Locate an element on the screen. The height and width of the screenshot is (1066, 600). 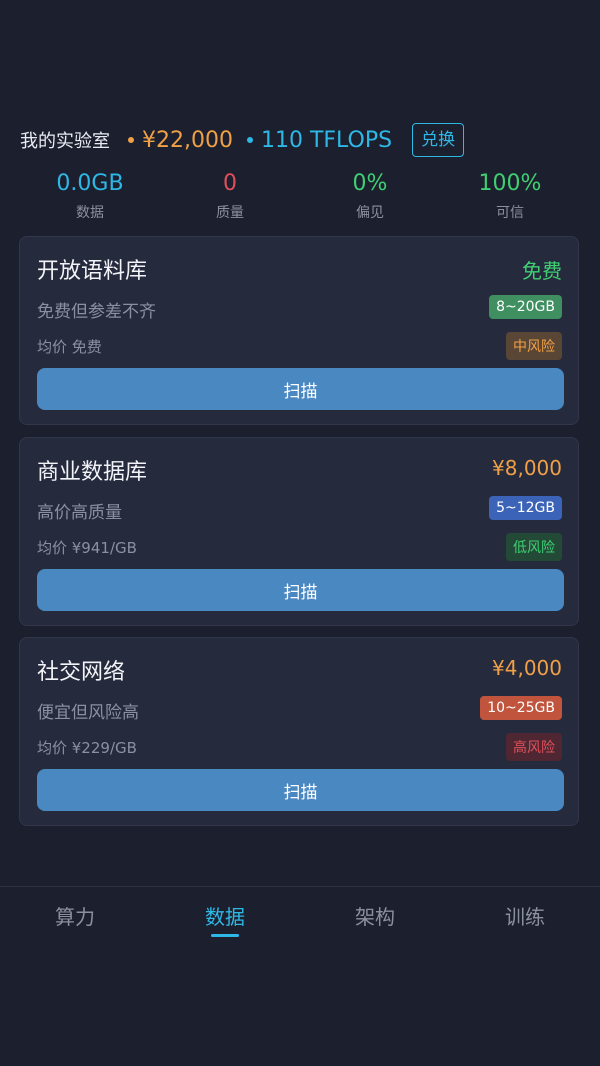
lab-header: 我的实验室 ¥22,000 110 TFLOPS 兑换 is located at coordinates (300, 140).